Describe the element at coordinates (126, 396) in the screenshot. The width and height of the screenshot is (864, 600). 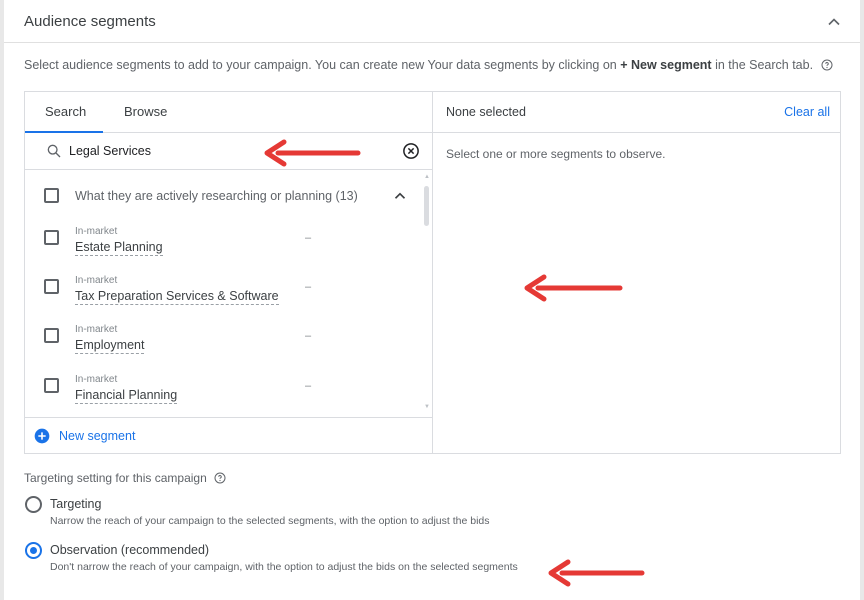
I see `item-name: Financial Planning` at that location.